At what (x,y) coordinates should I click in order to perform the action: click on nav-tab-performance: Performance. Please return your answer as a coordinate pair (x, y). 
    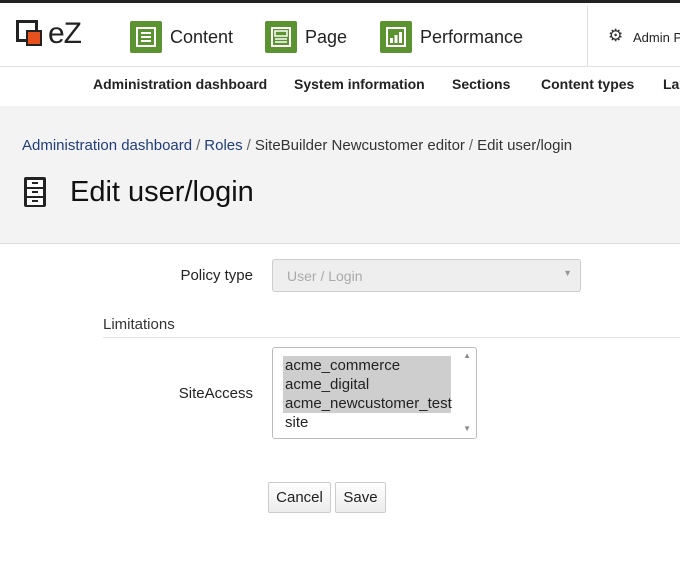
    Looking at the image, I should click on (451, 37).